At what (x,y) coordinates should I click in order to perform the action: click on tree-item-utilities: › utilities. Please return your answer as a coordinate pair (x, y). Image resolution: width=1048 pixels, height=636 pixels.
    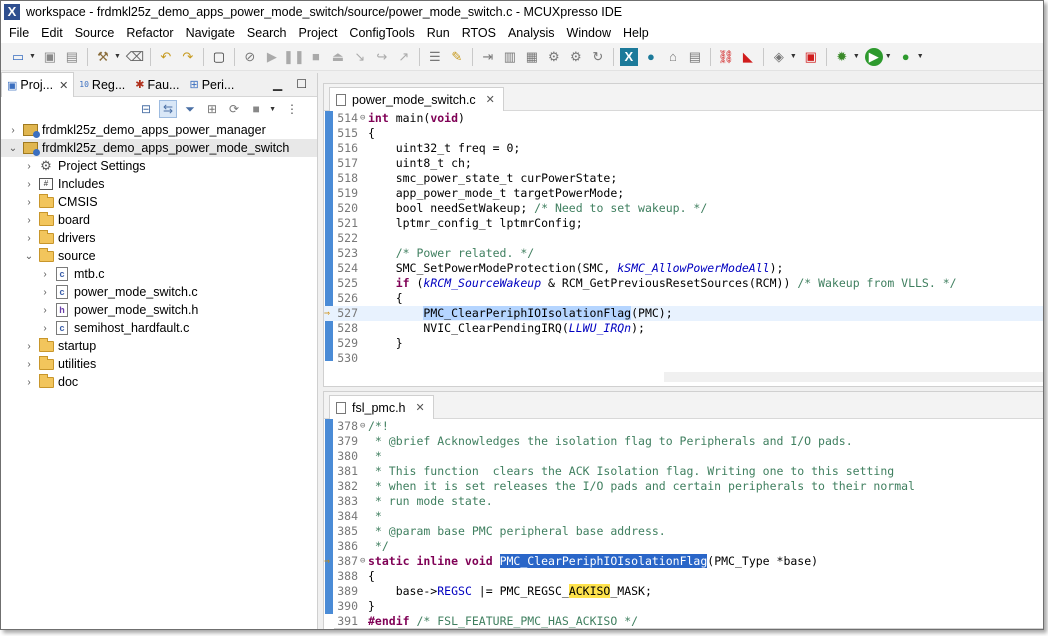
    Looking at the image, I should click on (159, 364).